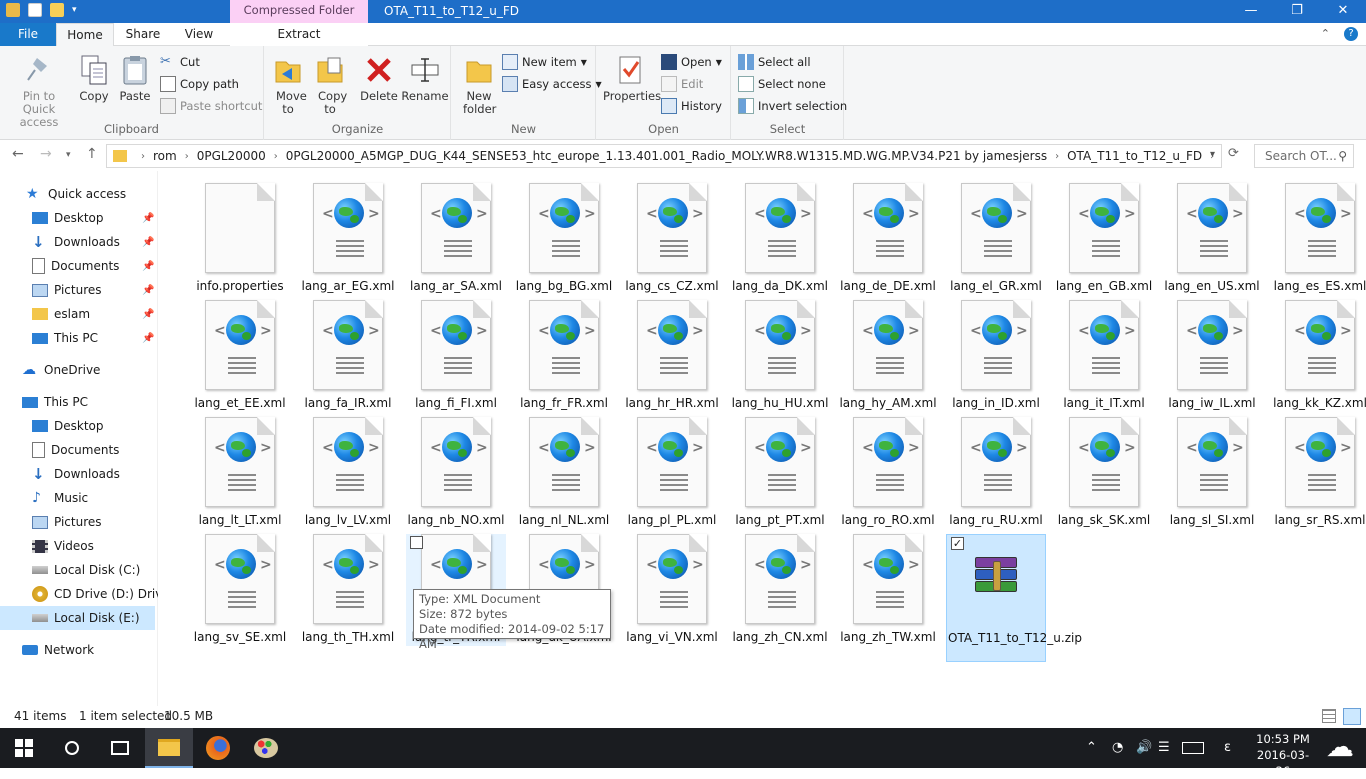 Image resolution: width=1366 pixels, height=779 pixels. Describe the element at coordinates (1304, 156) in the screenshot. I see `search-input: Search OT... ⚲` at that location.